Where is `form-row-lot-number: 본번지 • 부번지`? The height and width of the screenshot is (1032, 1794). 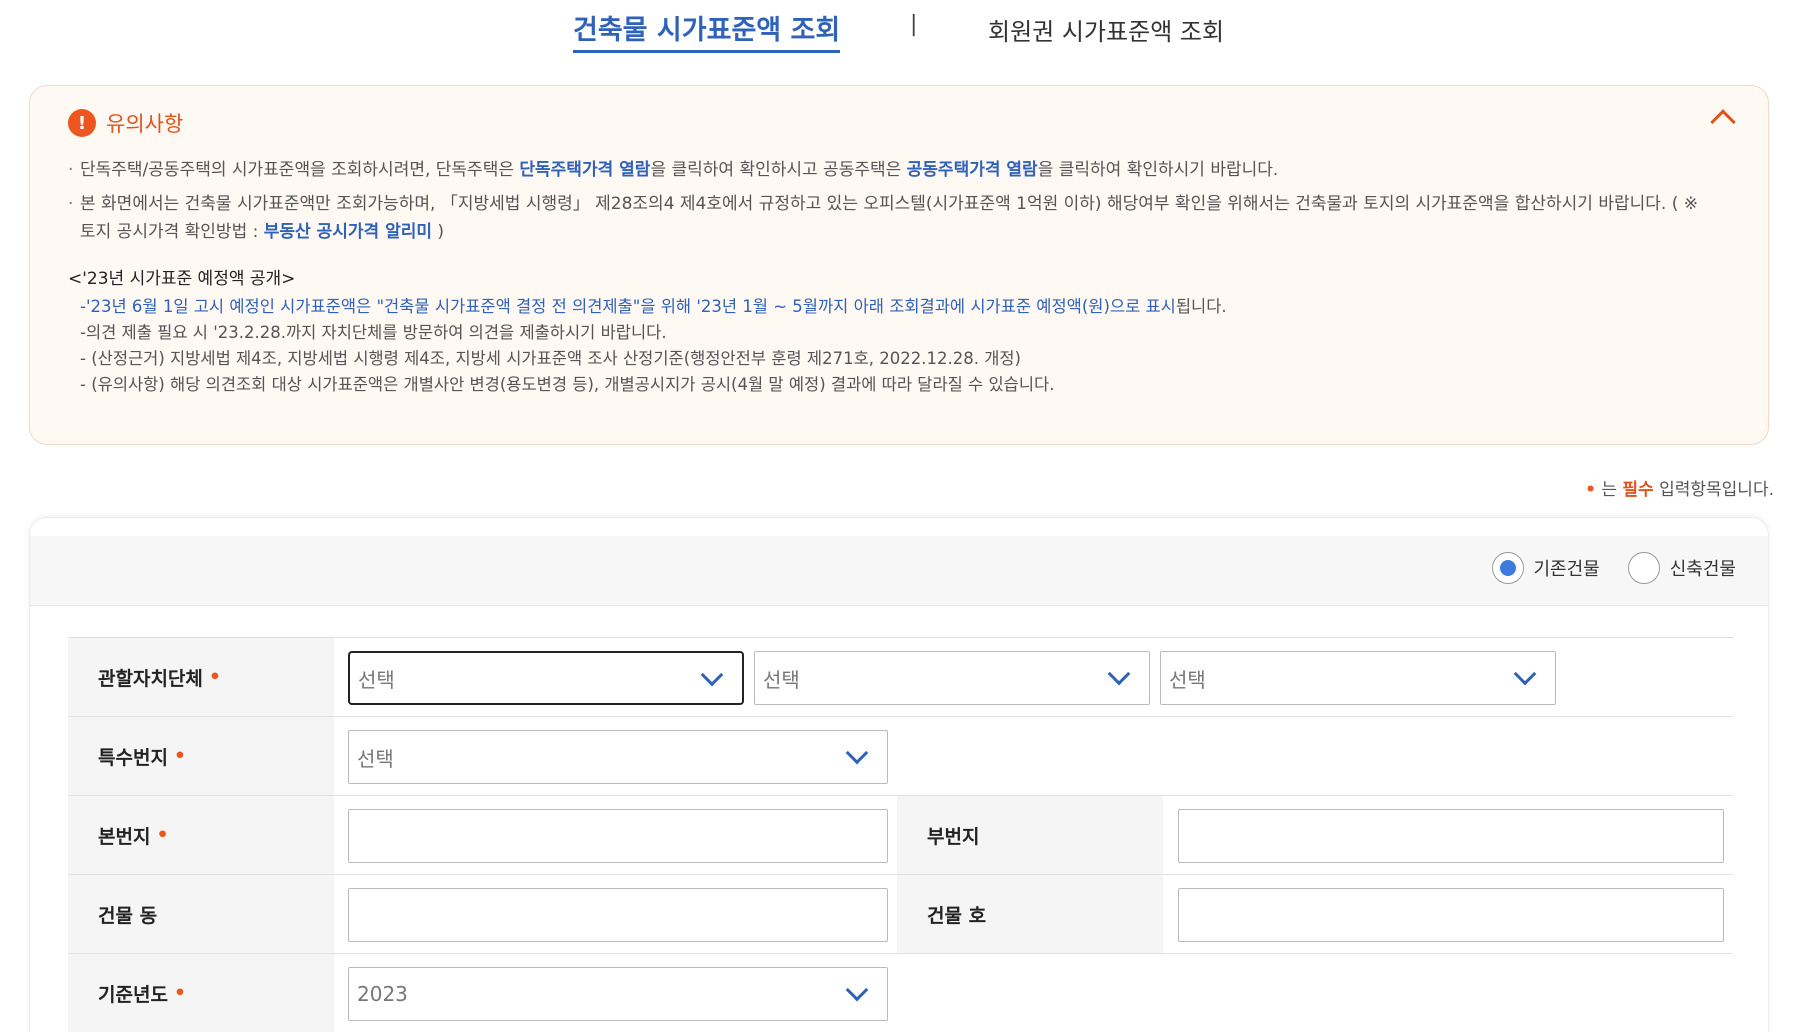 form-row-lot-number: 본번지 • 부번지 is located at coordinates (900, 835).